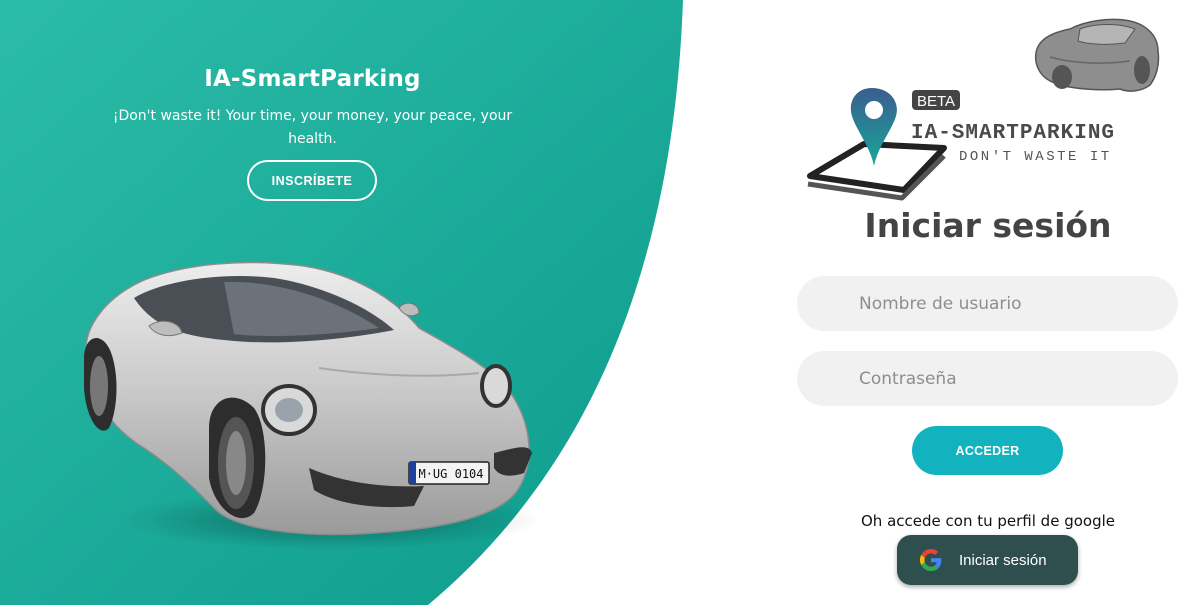 This screenshot has height=605, width=1191. Describe the element at coordinates (936, 101) in the screenshot. I see `beta-badge: BETA` at that location.